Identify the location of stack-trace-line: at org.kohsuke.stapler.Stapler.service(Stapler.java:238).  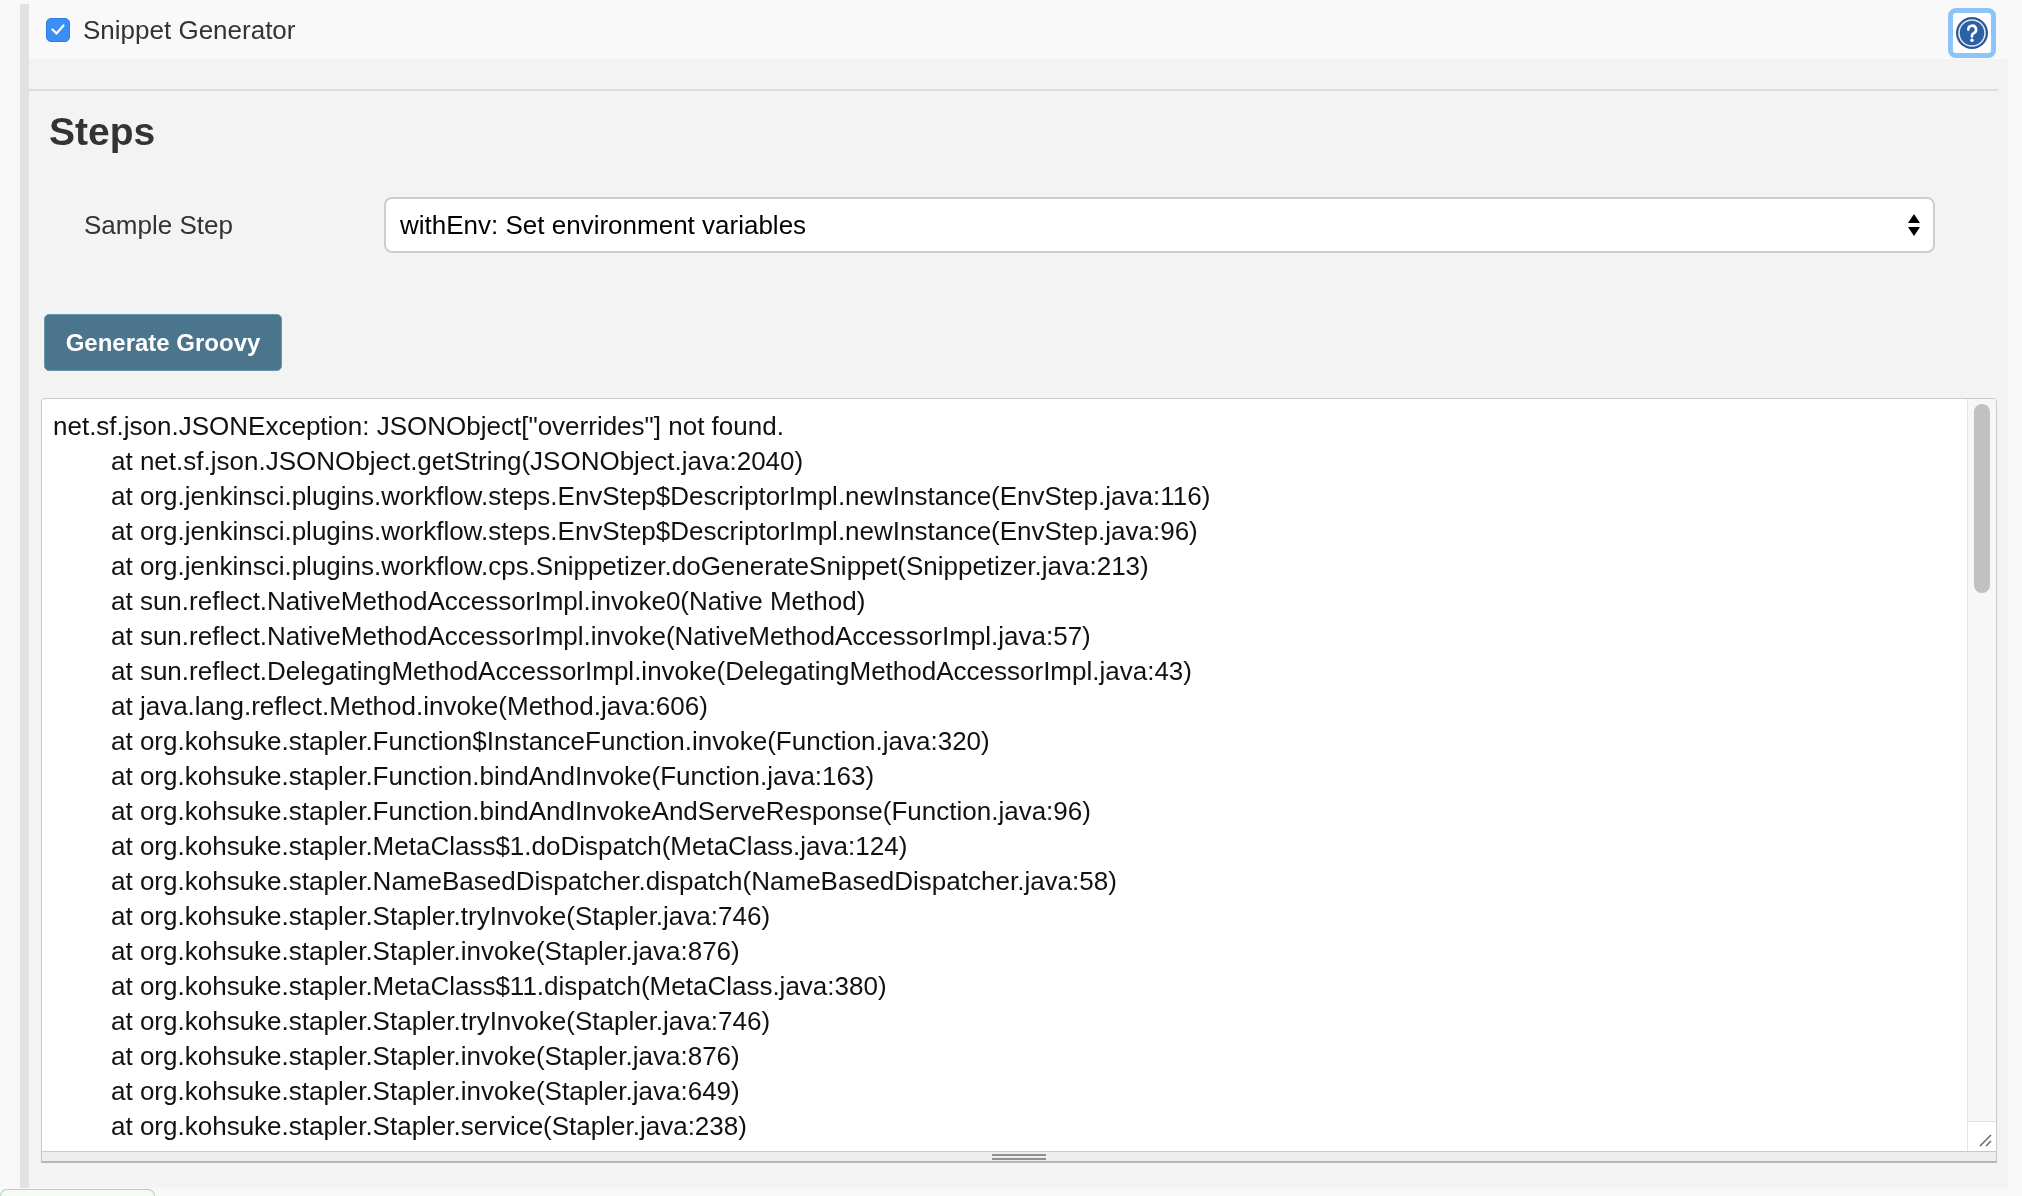
(429, 1126).